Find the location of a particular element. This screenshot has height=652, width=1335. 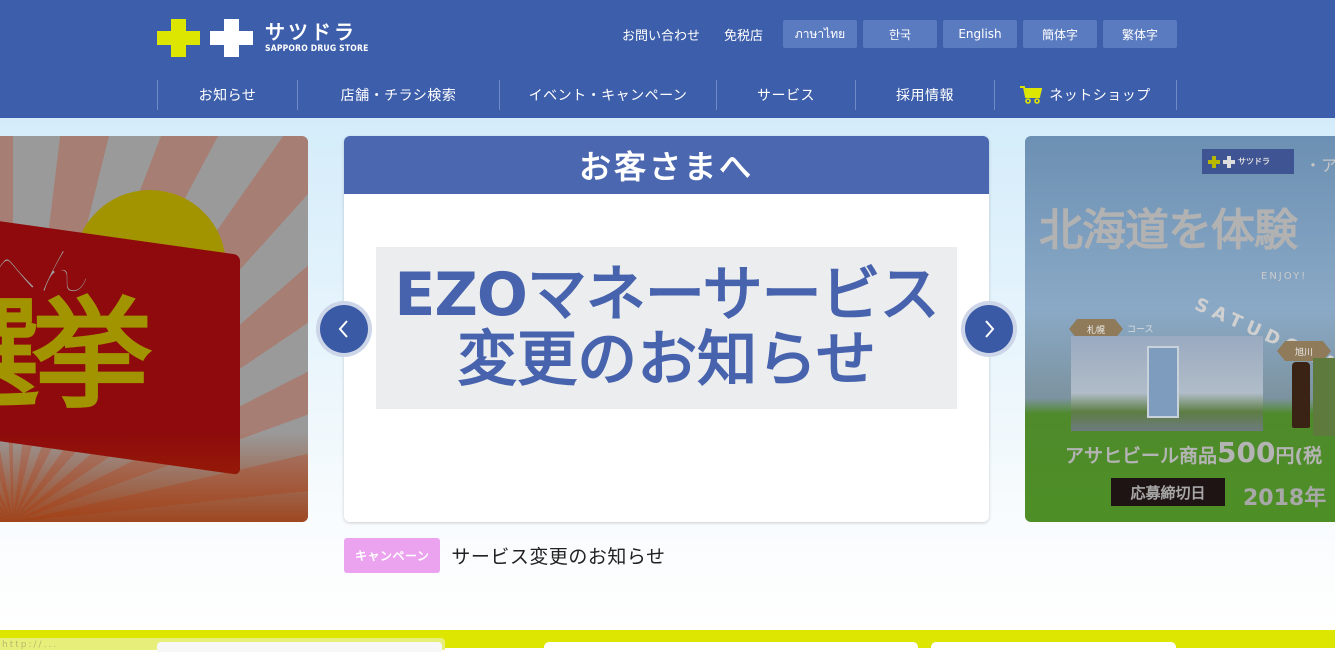

chevron-right-icon is located at coordinates (990, 329).